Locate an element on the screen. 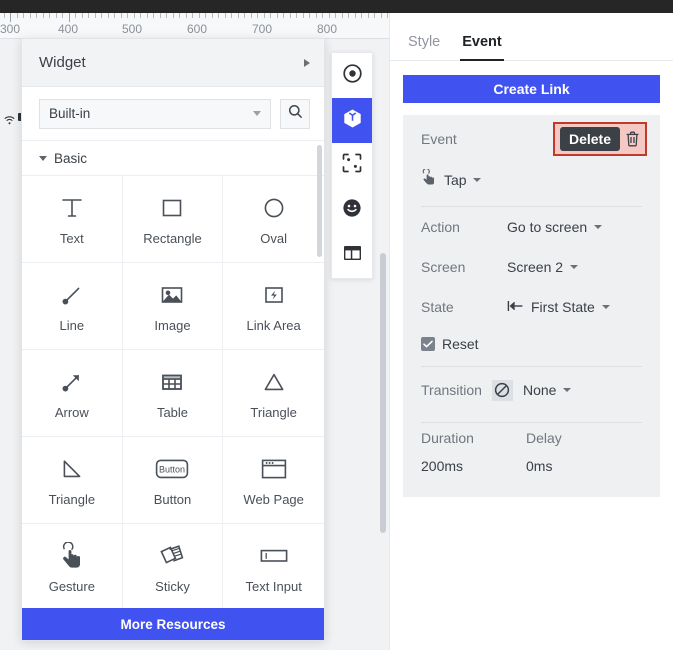 This screenshot has height=650, width=673. widget-item-button: Button Button is located at coordinates (173, 480).